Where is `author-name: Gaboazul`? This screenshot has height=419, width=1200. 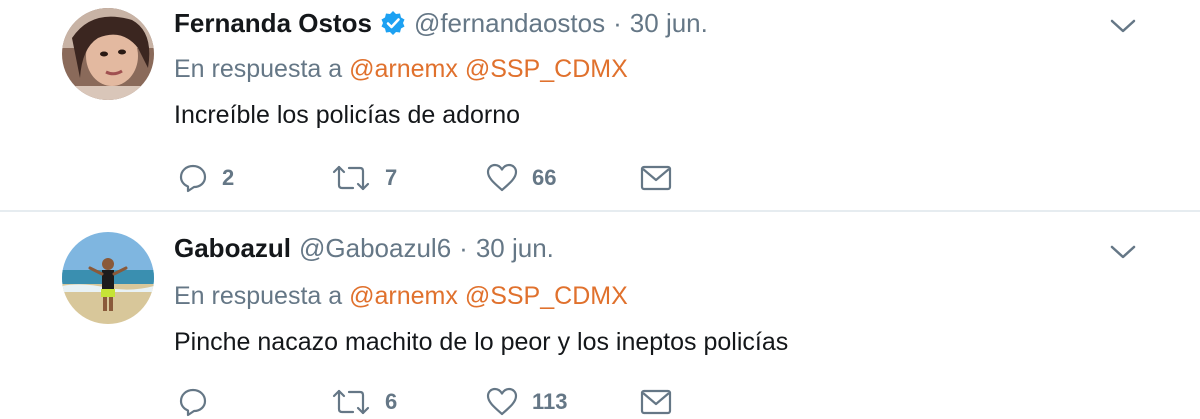 author-name: Gaboazul is located at coordinates (232, 248).